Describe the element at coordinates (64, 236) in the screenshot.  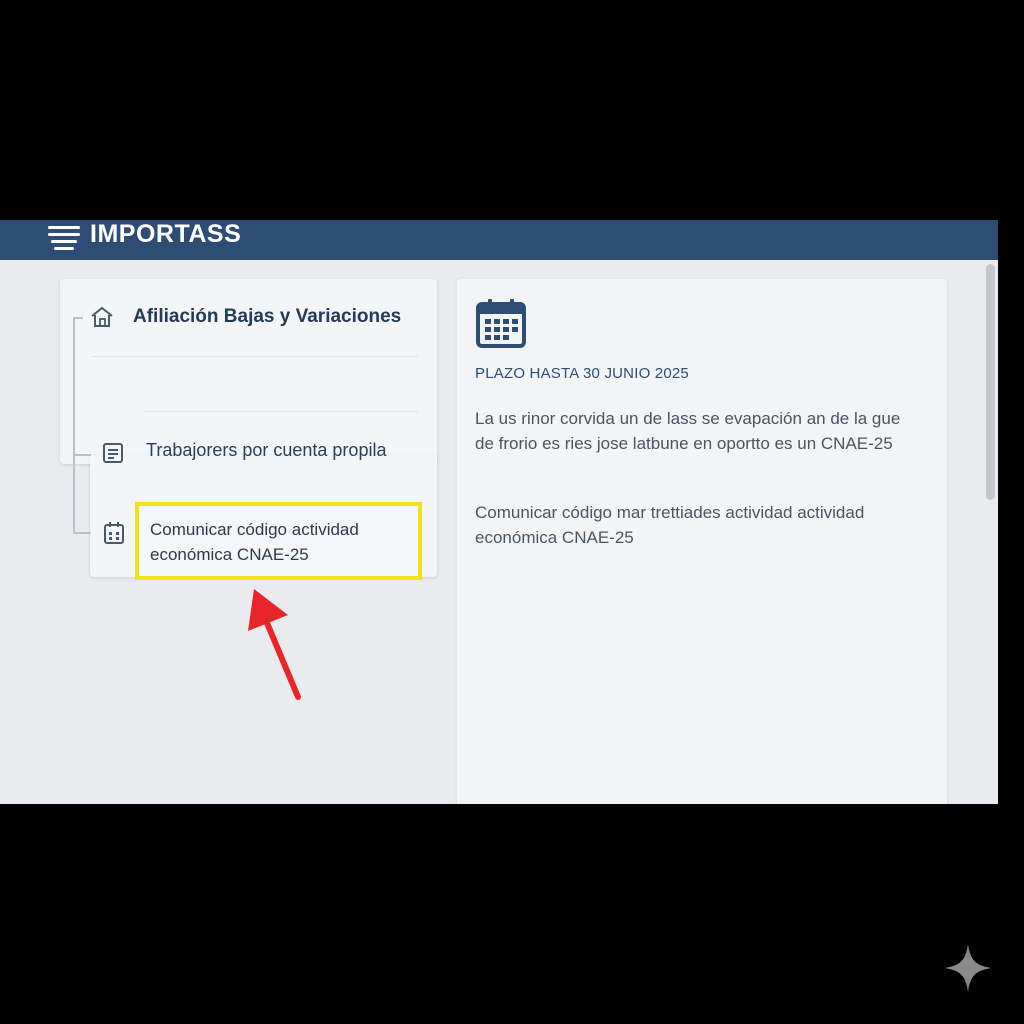
I see `menu-icon` at that location.